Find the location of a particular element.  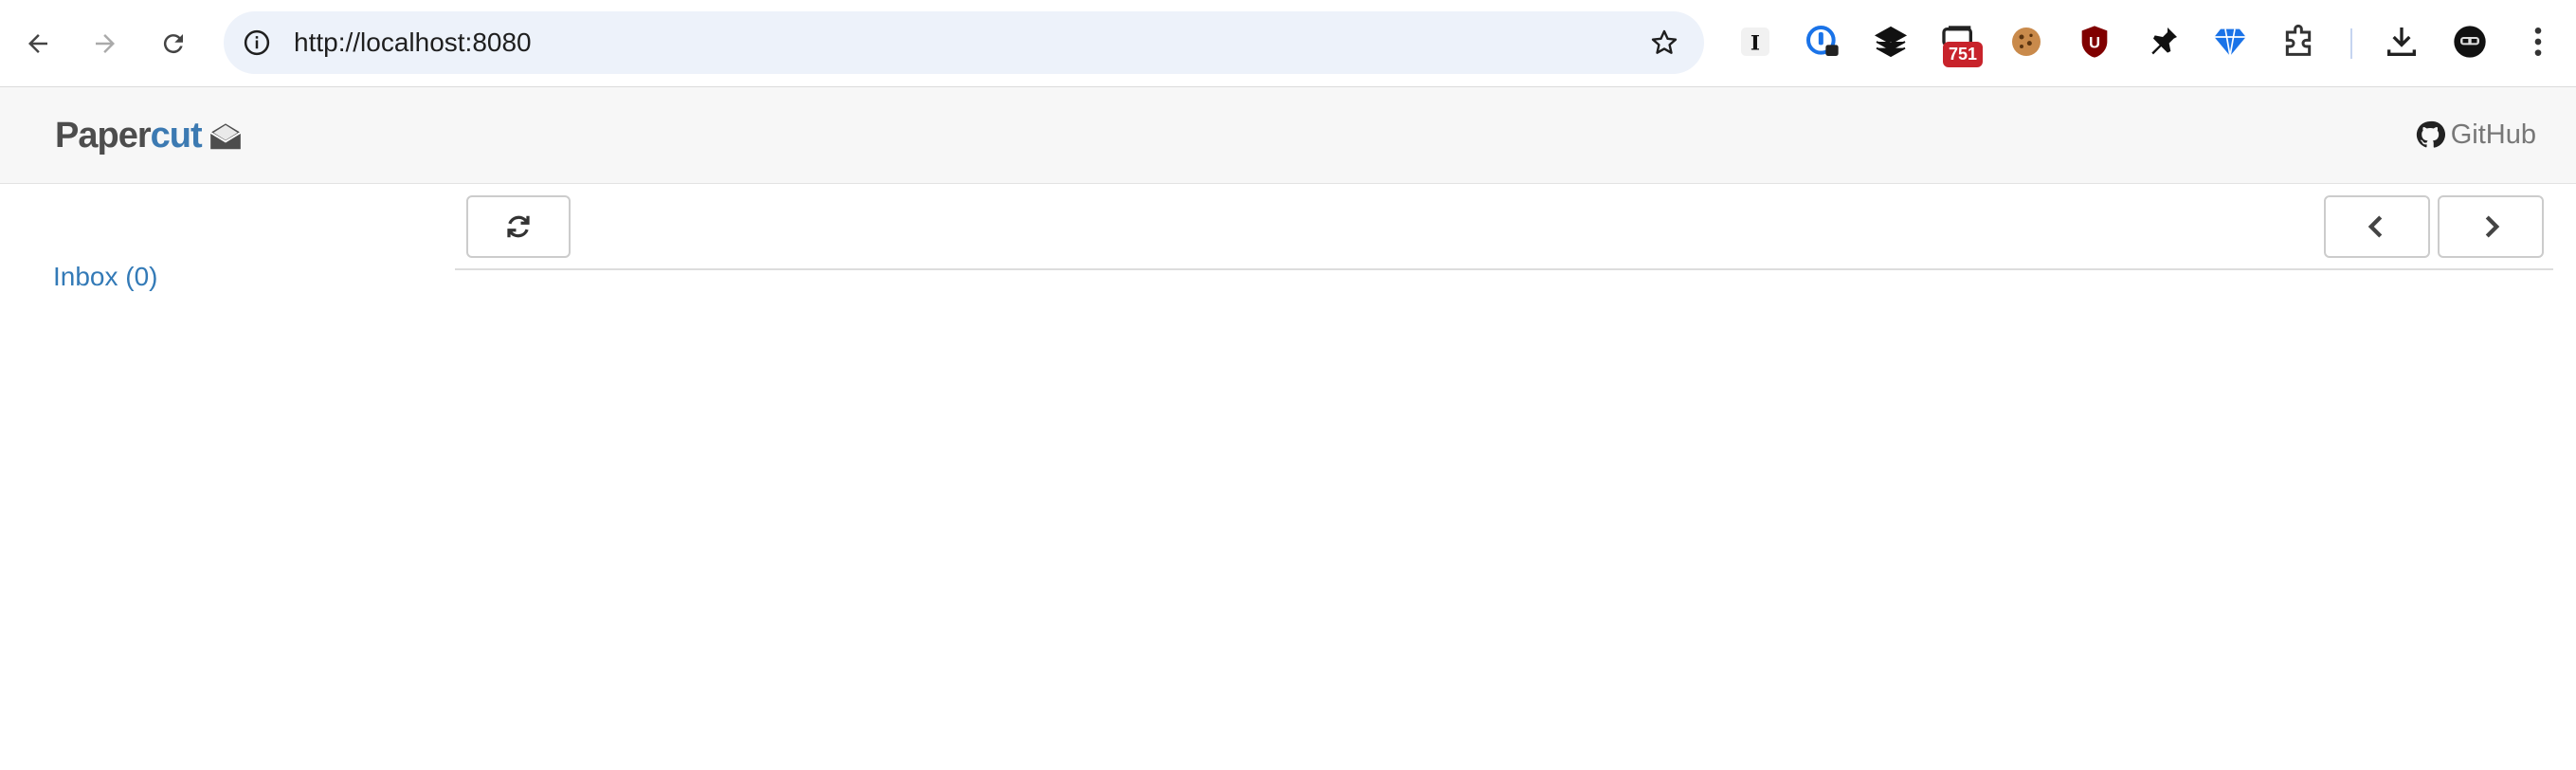

text-extension-icon: I is located at coordinates (1755, 42).